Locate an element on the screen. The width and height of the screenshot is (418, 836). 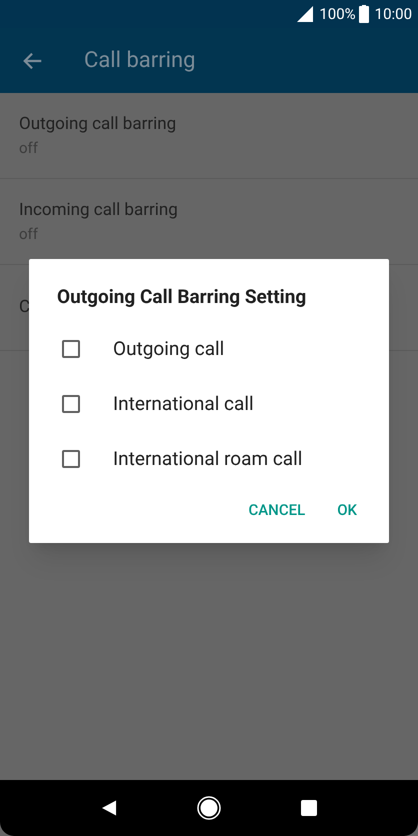
option-label: Outgoing call is located at coordinates (168, 349).